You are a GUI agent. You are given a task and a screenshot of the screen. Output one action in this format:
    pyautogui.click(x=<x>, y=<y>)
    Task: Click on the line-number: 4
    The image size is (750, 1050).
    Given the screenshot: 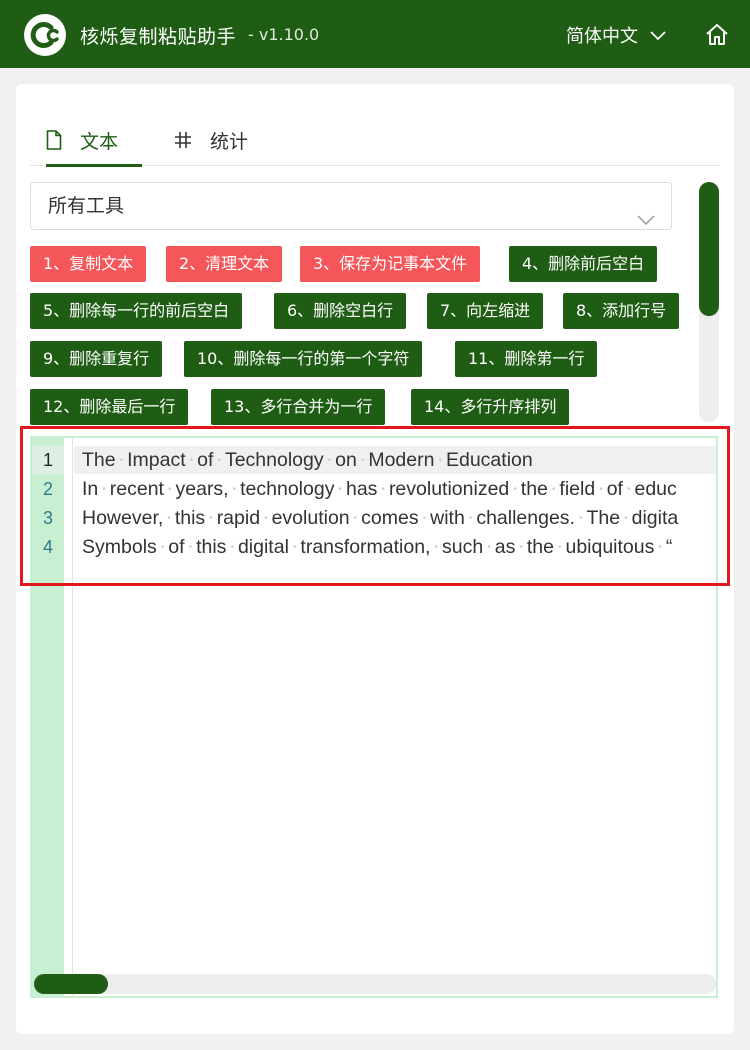 What is the action you would take?
    pyautogui.click(x=47, y=547)
    